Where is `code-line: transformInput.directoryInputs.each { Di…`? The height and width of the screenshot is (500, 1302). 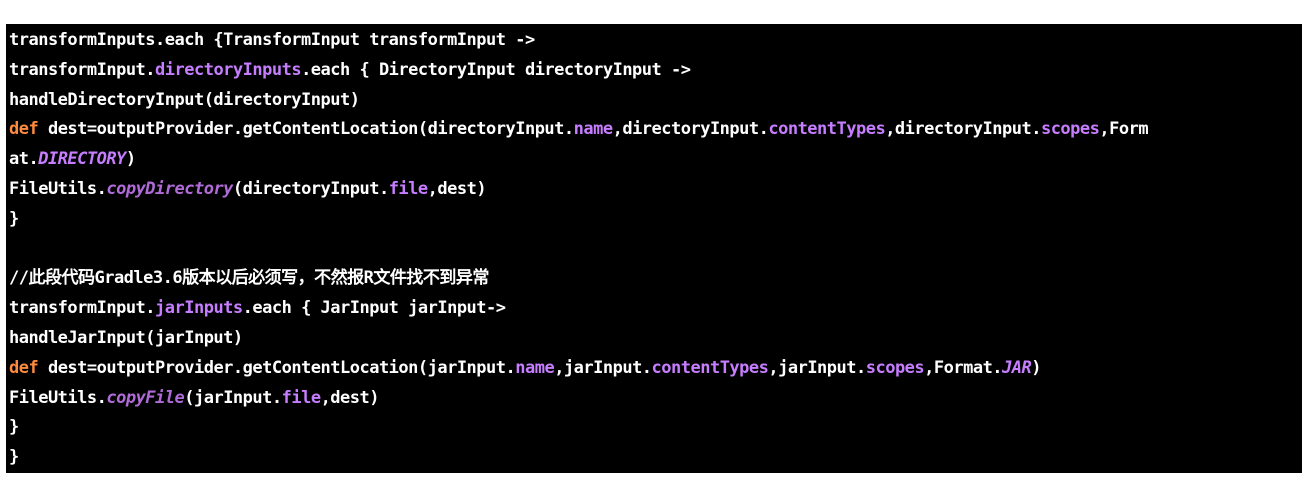 code-line: transformInput.directoryInputs.each { Di… is located at coordinates (578, 71).